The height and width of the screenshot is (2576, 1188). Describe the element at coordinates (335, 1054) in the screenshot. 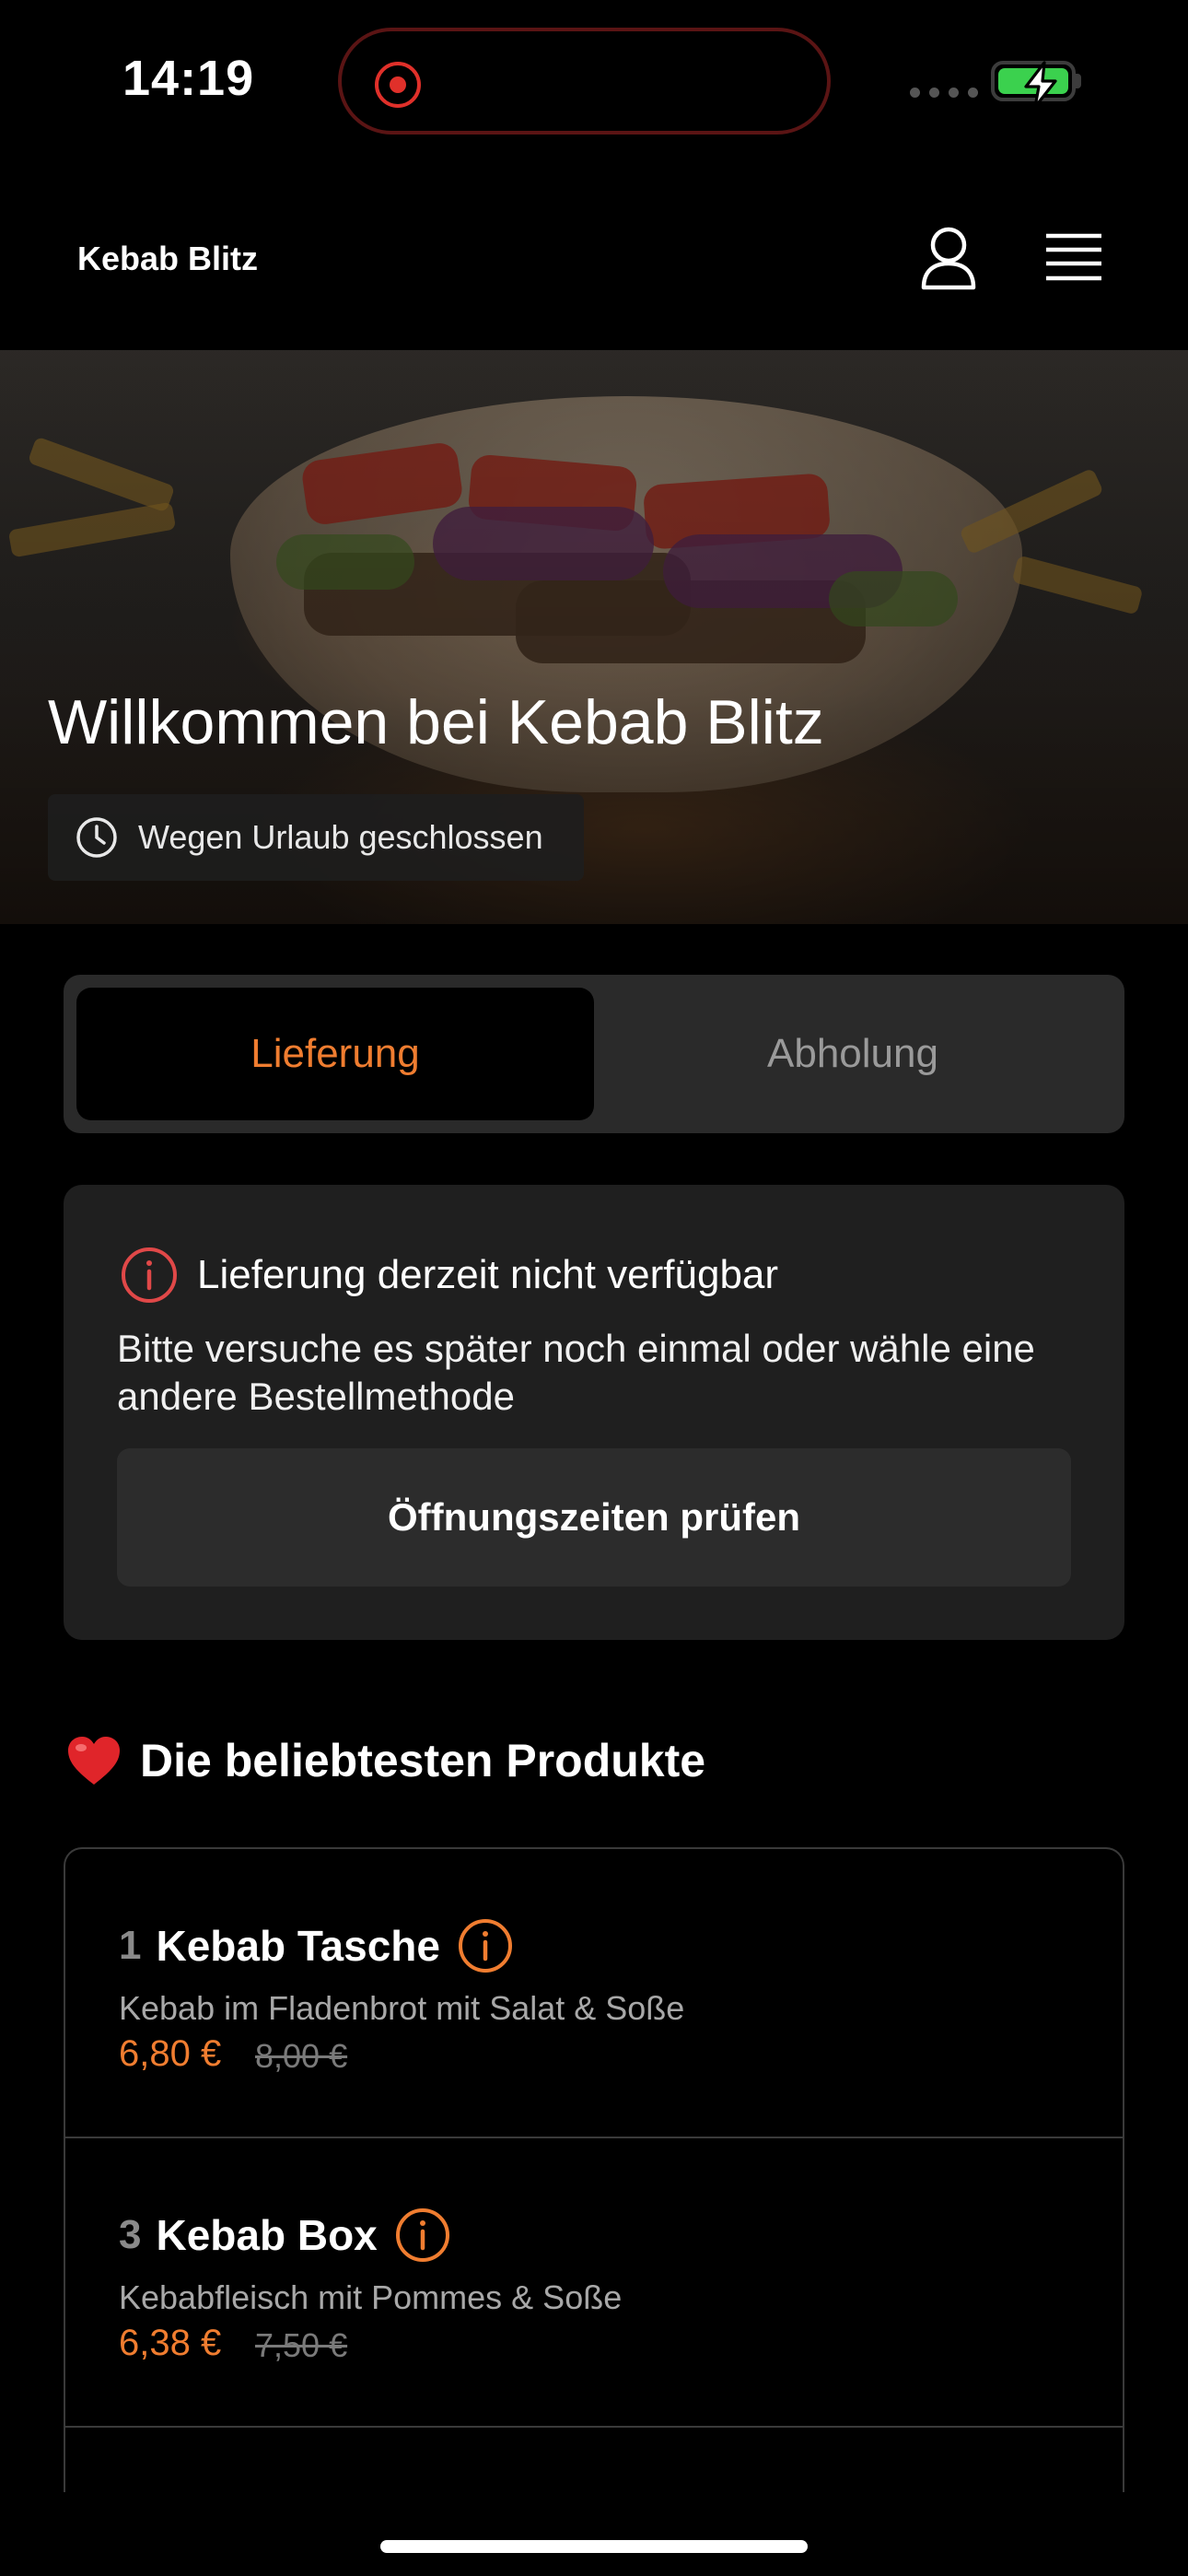

I see `tab-lieferung: Lieferung` at that location.